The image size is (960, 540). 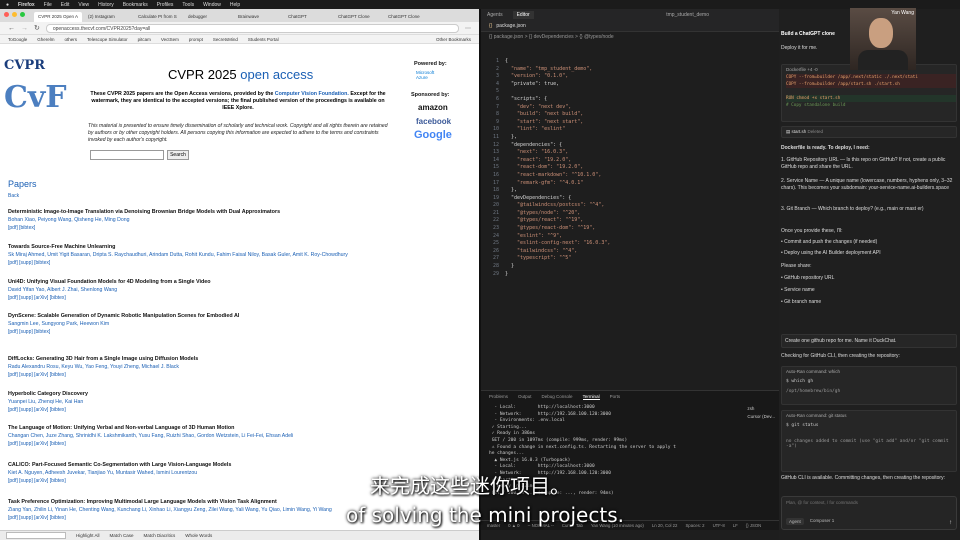 What do you see at coordinates (428, 75) in the screenshot?
I see `azure-logo: Microsoft Azure` at bounding box center [428, 75].